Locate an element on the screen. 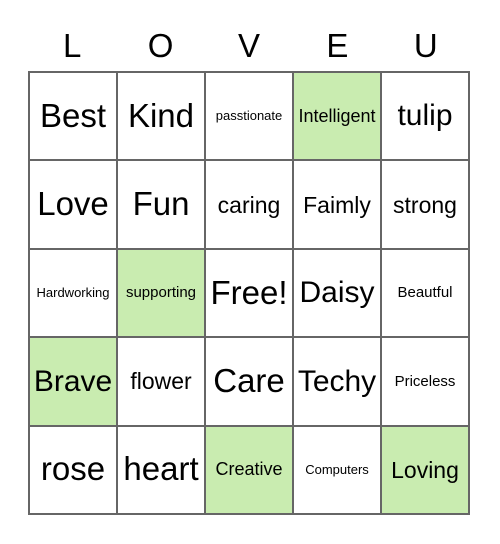  bingo-cell-label: Fun is located at coordinates (161, 204).